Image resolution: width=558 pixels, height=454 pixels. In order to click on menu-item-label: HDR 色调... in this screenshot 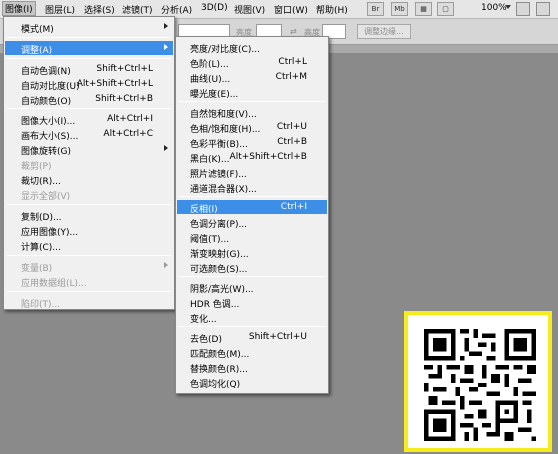, I will do `click(215, 305)`.